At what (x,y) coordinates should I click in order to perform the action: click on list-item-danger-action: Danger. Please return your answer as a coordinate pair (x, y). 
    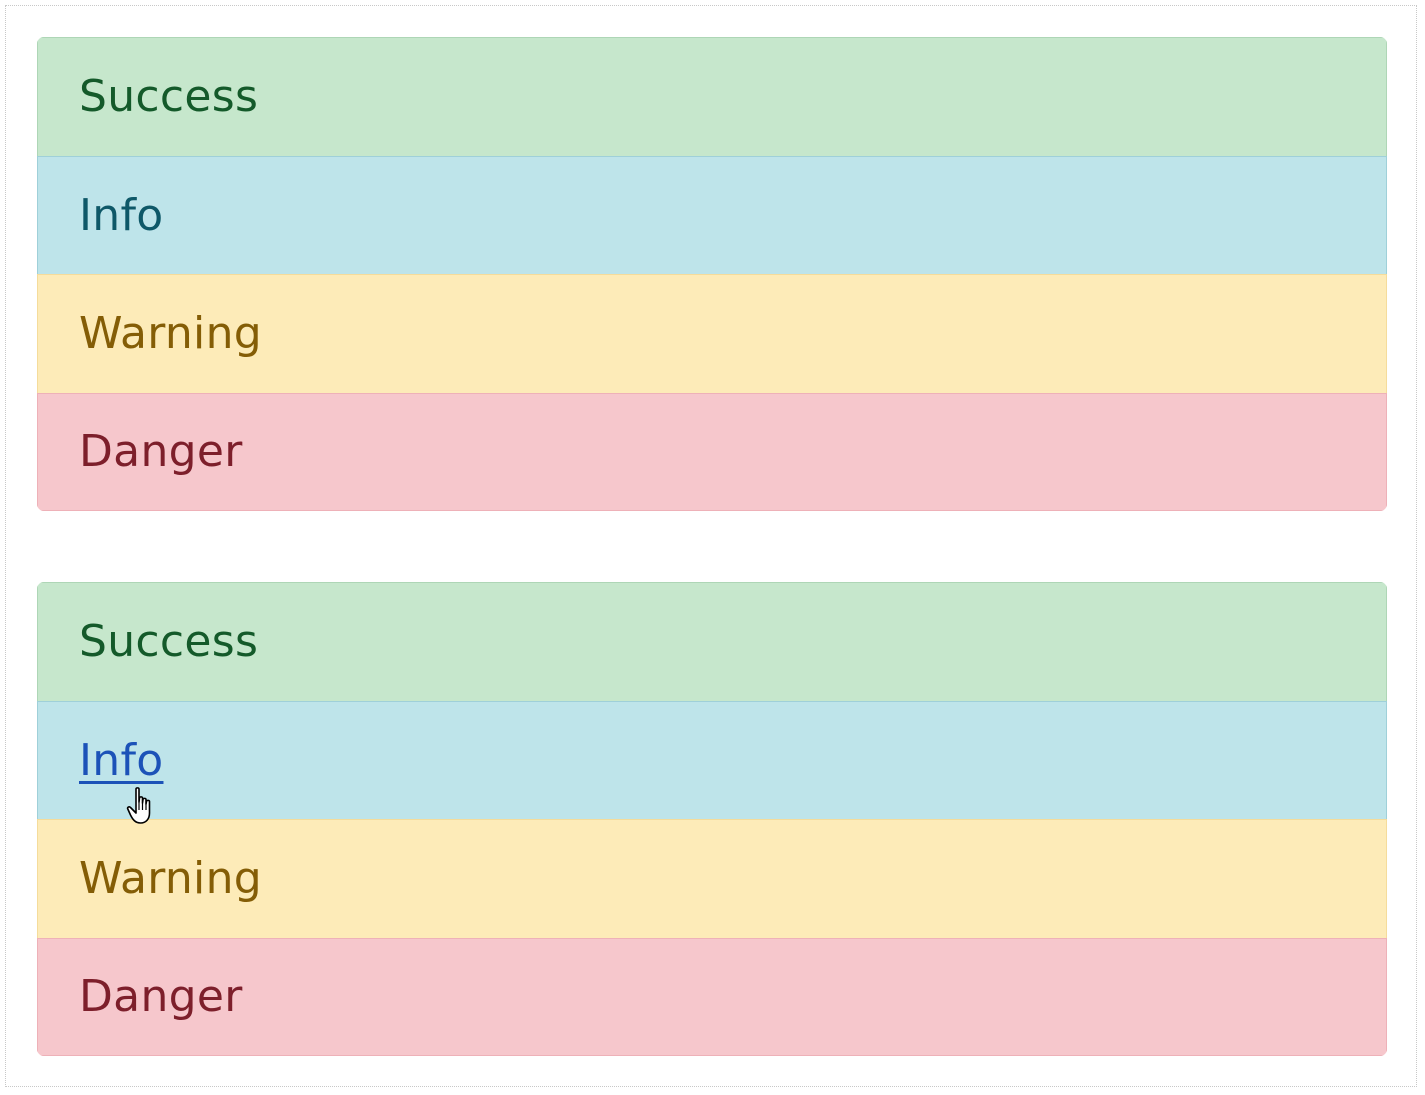
    Looking at the image, I should click on (712, 996).